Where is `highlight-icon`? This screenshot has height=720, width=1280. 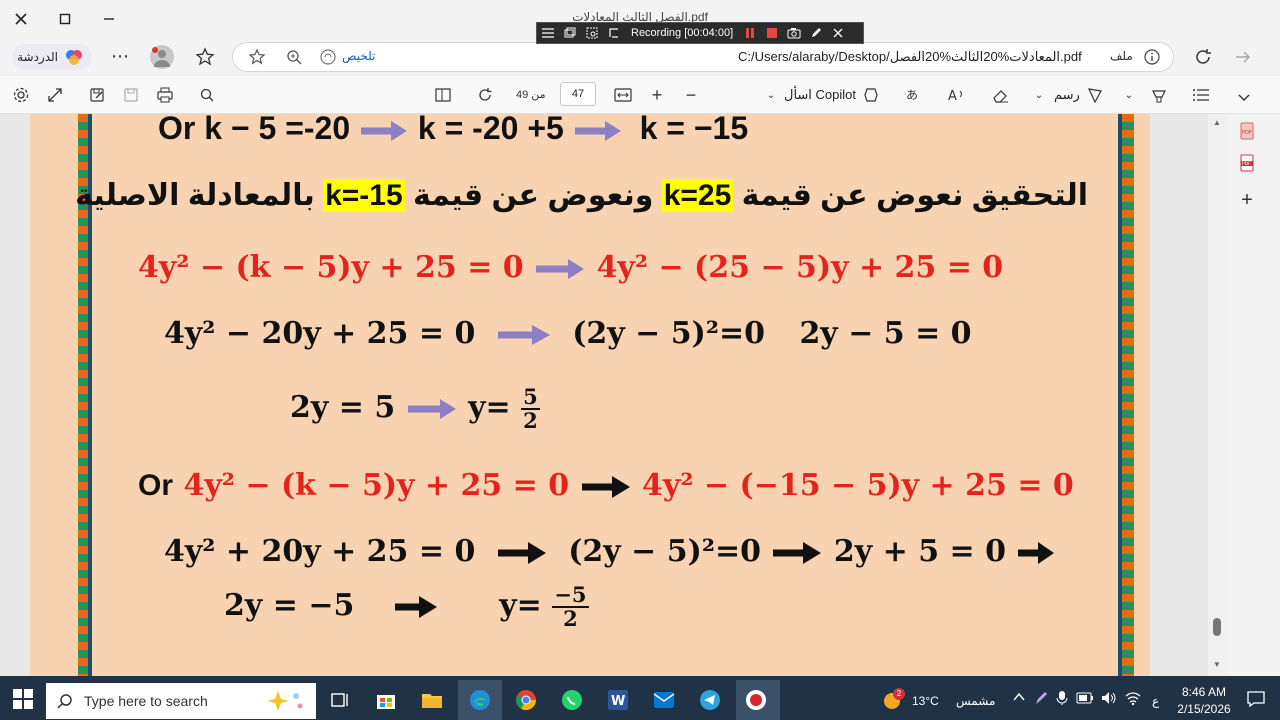
highlight-icon is located at coordinates (1159, 95).